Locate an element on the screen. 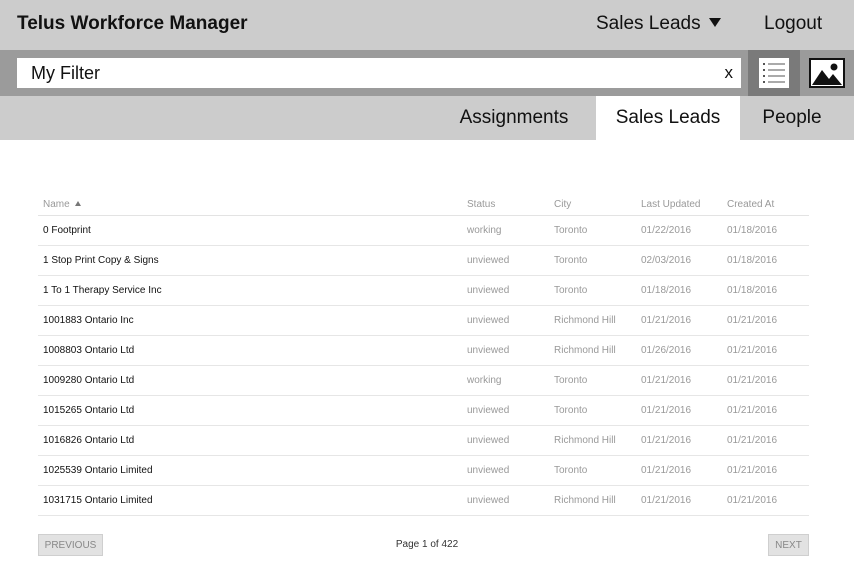  lead-name: 1 Stop Print Copy & Signs is located at coordinates (101, 260).